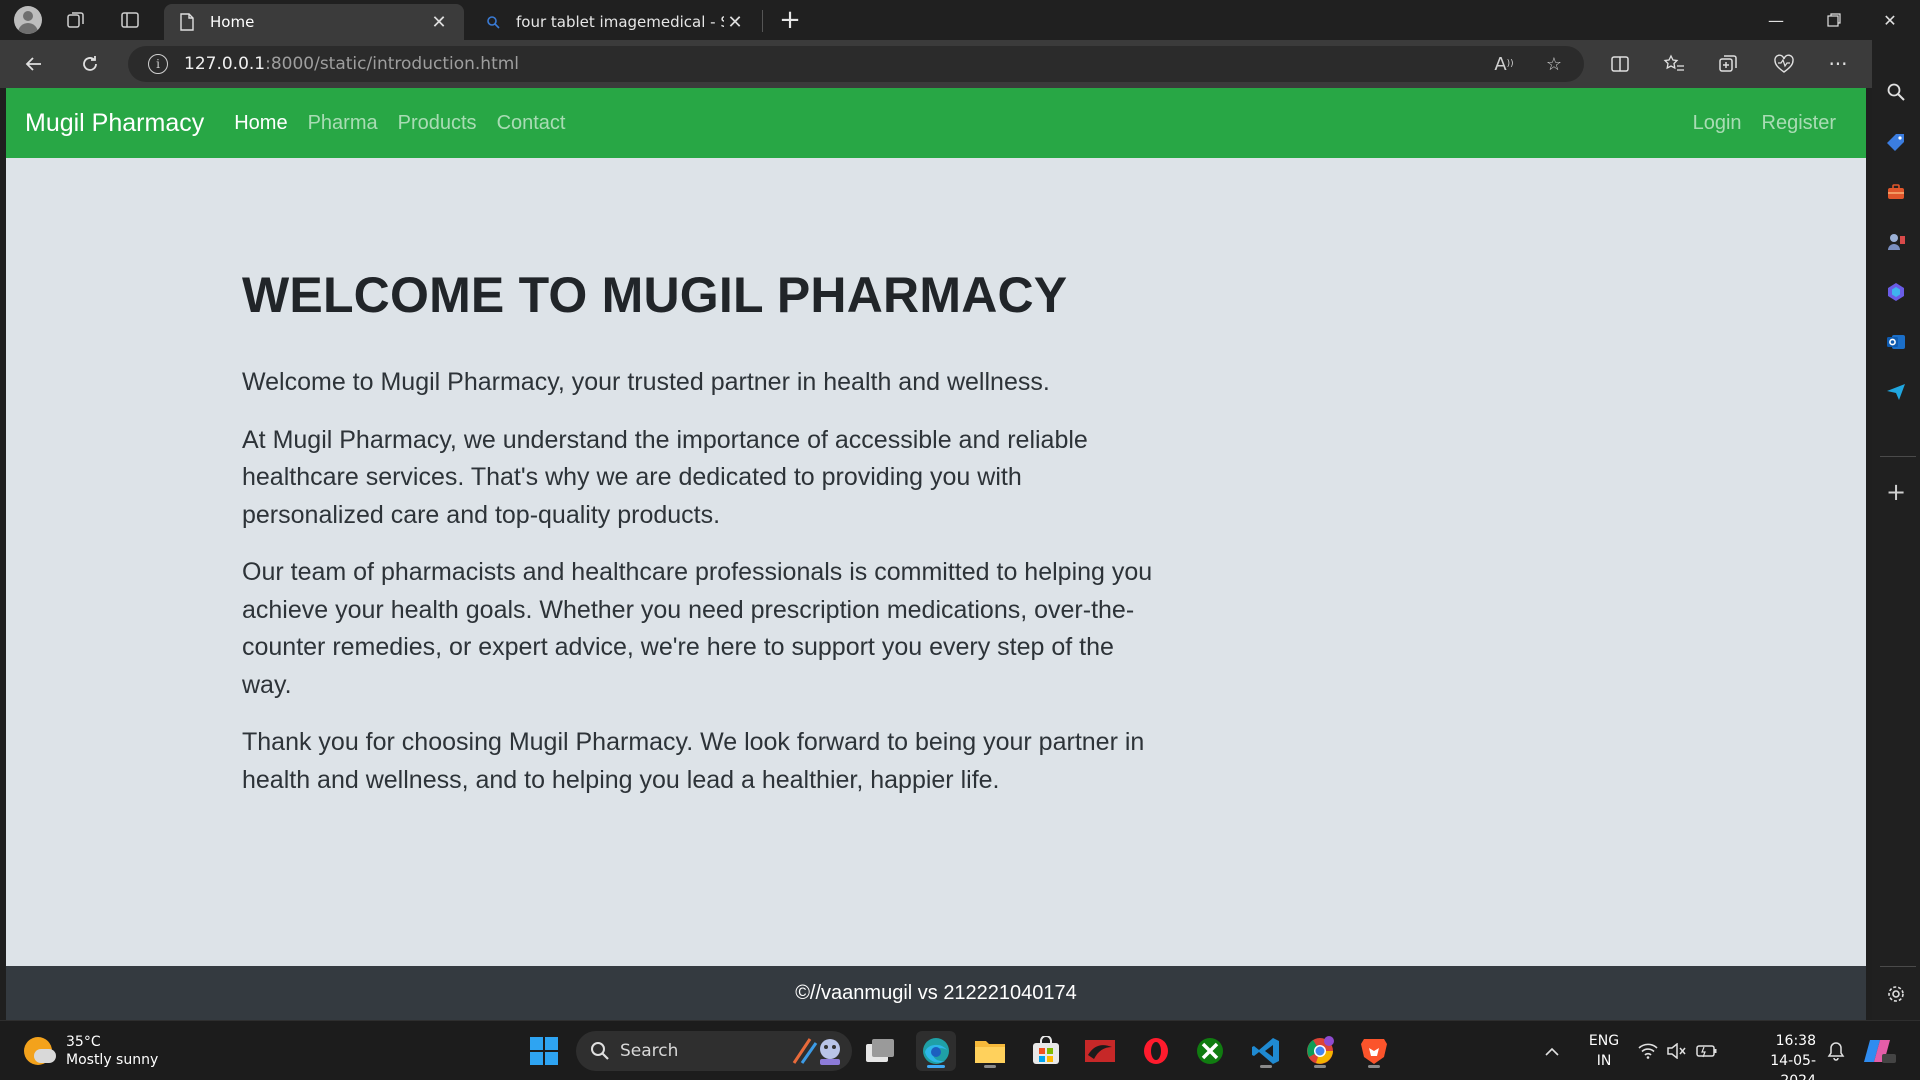 Image resolution: width=1920 pixels, height=1080 pixels. Describe the element at coordinates (818, 1051) in the screenshot. I see `search-highlight-icon` at that location.